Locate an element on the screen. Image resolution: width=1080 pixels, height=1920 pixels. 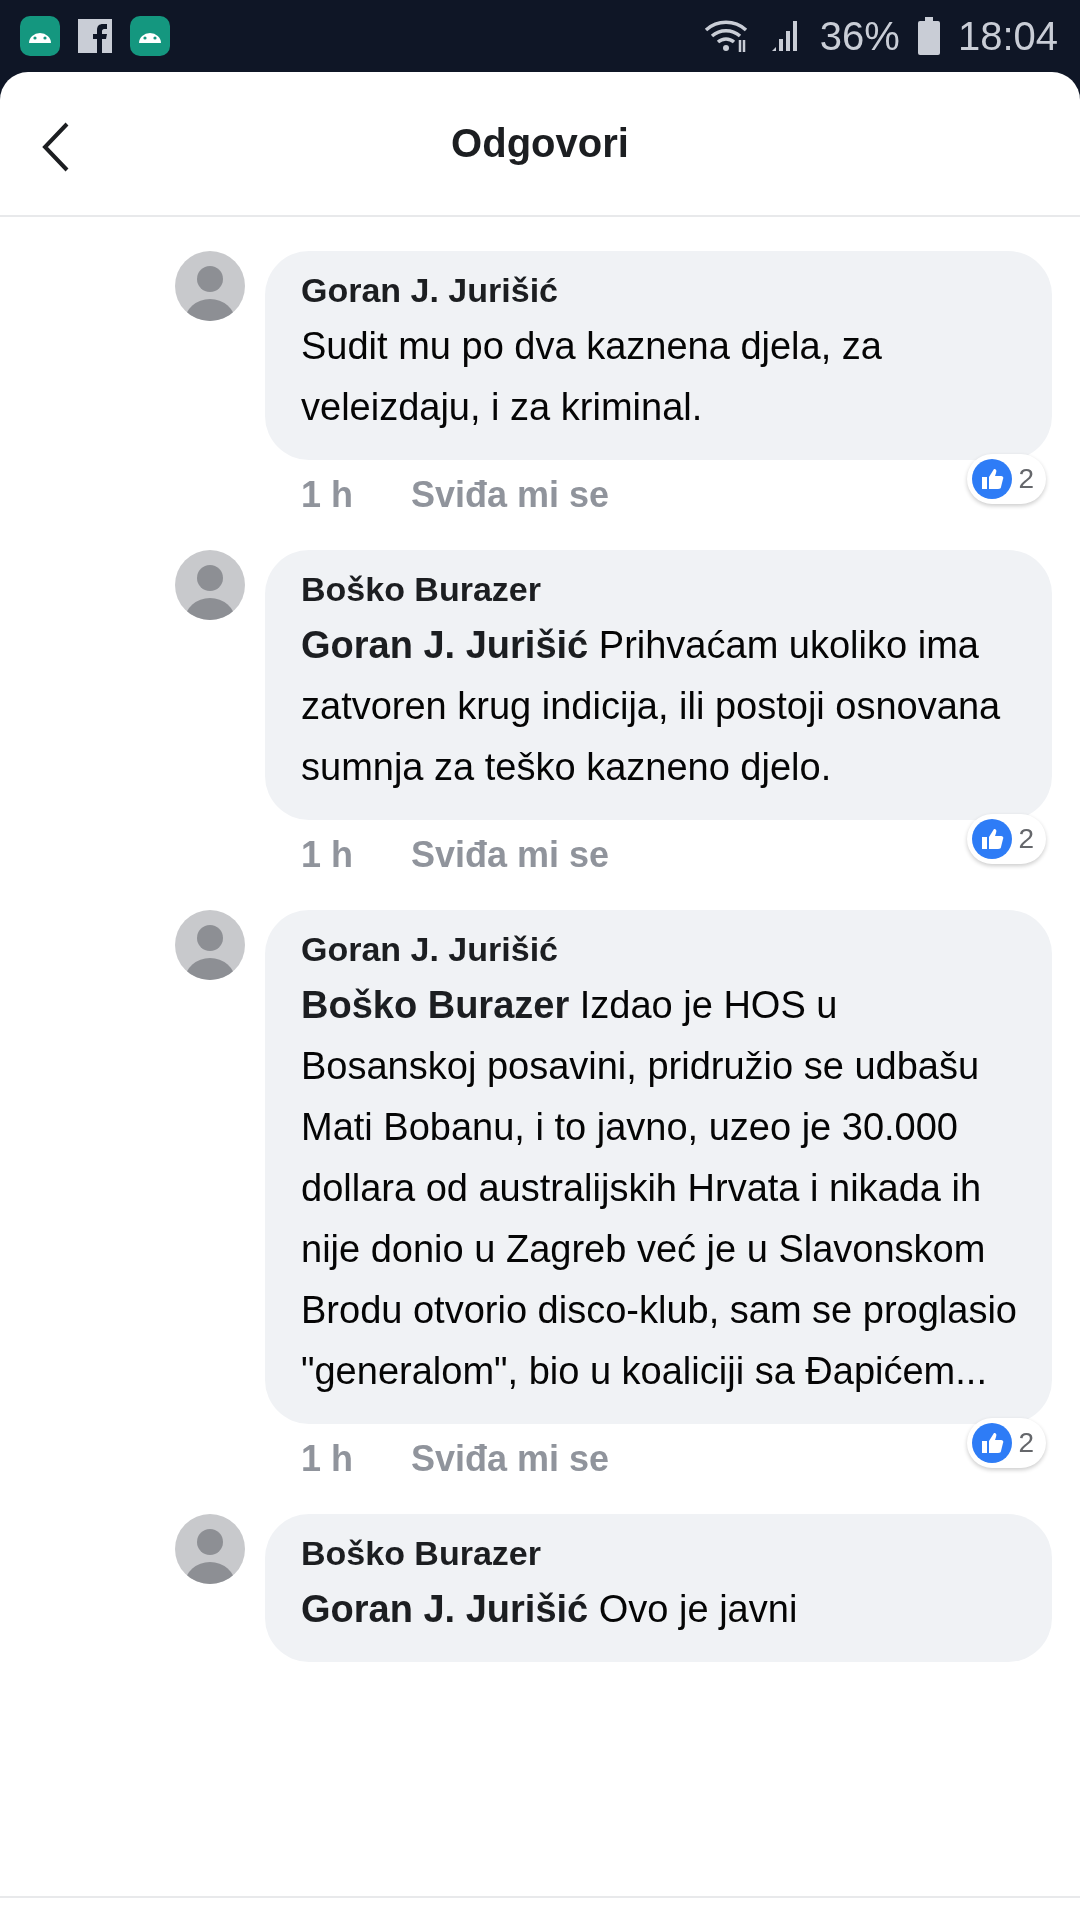
comment-text: Goran J. Jurišić Prihvaćam ukoliko ima zatvoren krug indicija, ili postoji osnovana sumnja za teško kazneno djelo. is located at coordinates (651, 706).